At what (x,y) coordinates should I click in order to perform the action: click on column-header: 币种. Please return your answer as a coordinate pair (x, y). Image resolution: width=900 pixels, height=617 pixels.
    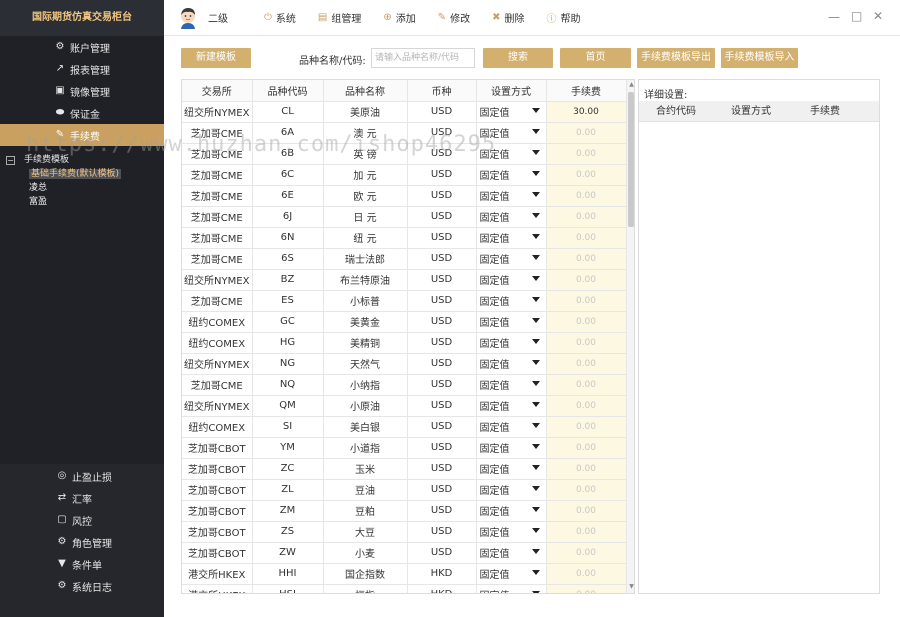
    Looking at the image, I should click on (442, 91).